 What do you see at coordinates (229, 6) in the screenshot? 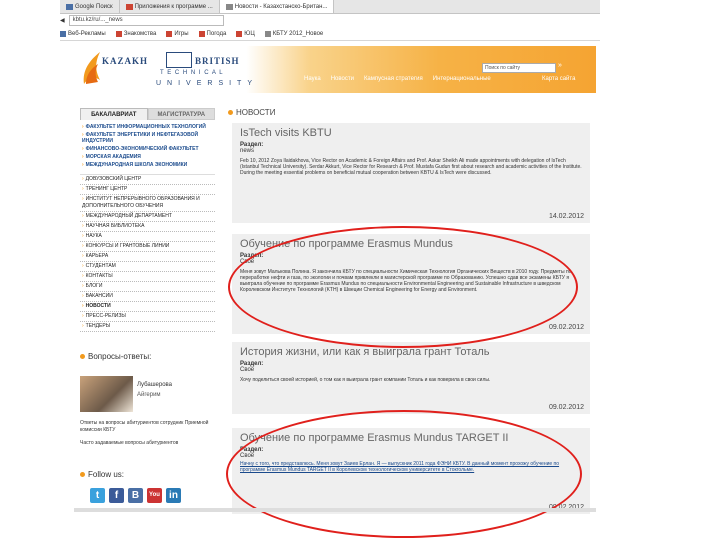
I see `kbtu-favicon-icon` at bounding box center [229, 6].